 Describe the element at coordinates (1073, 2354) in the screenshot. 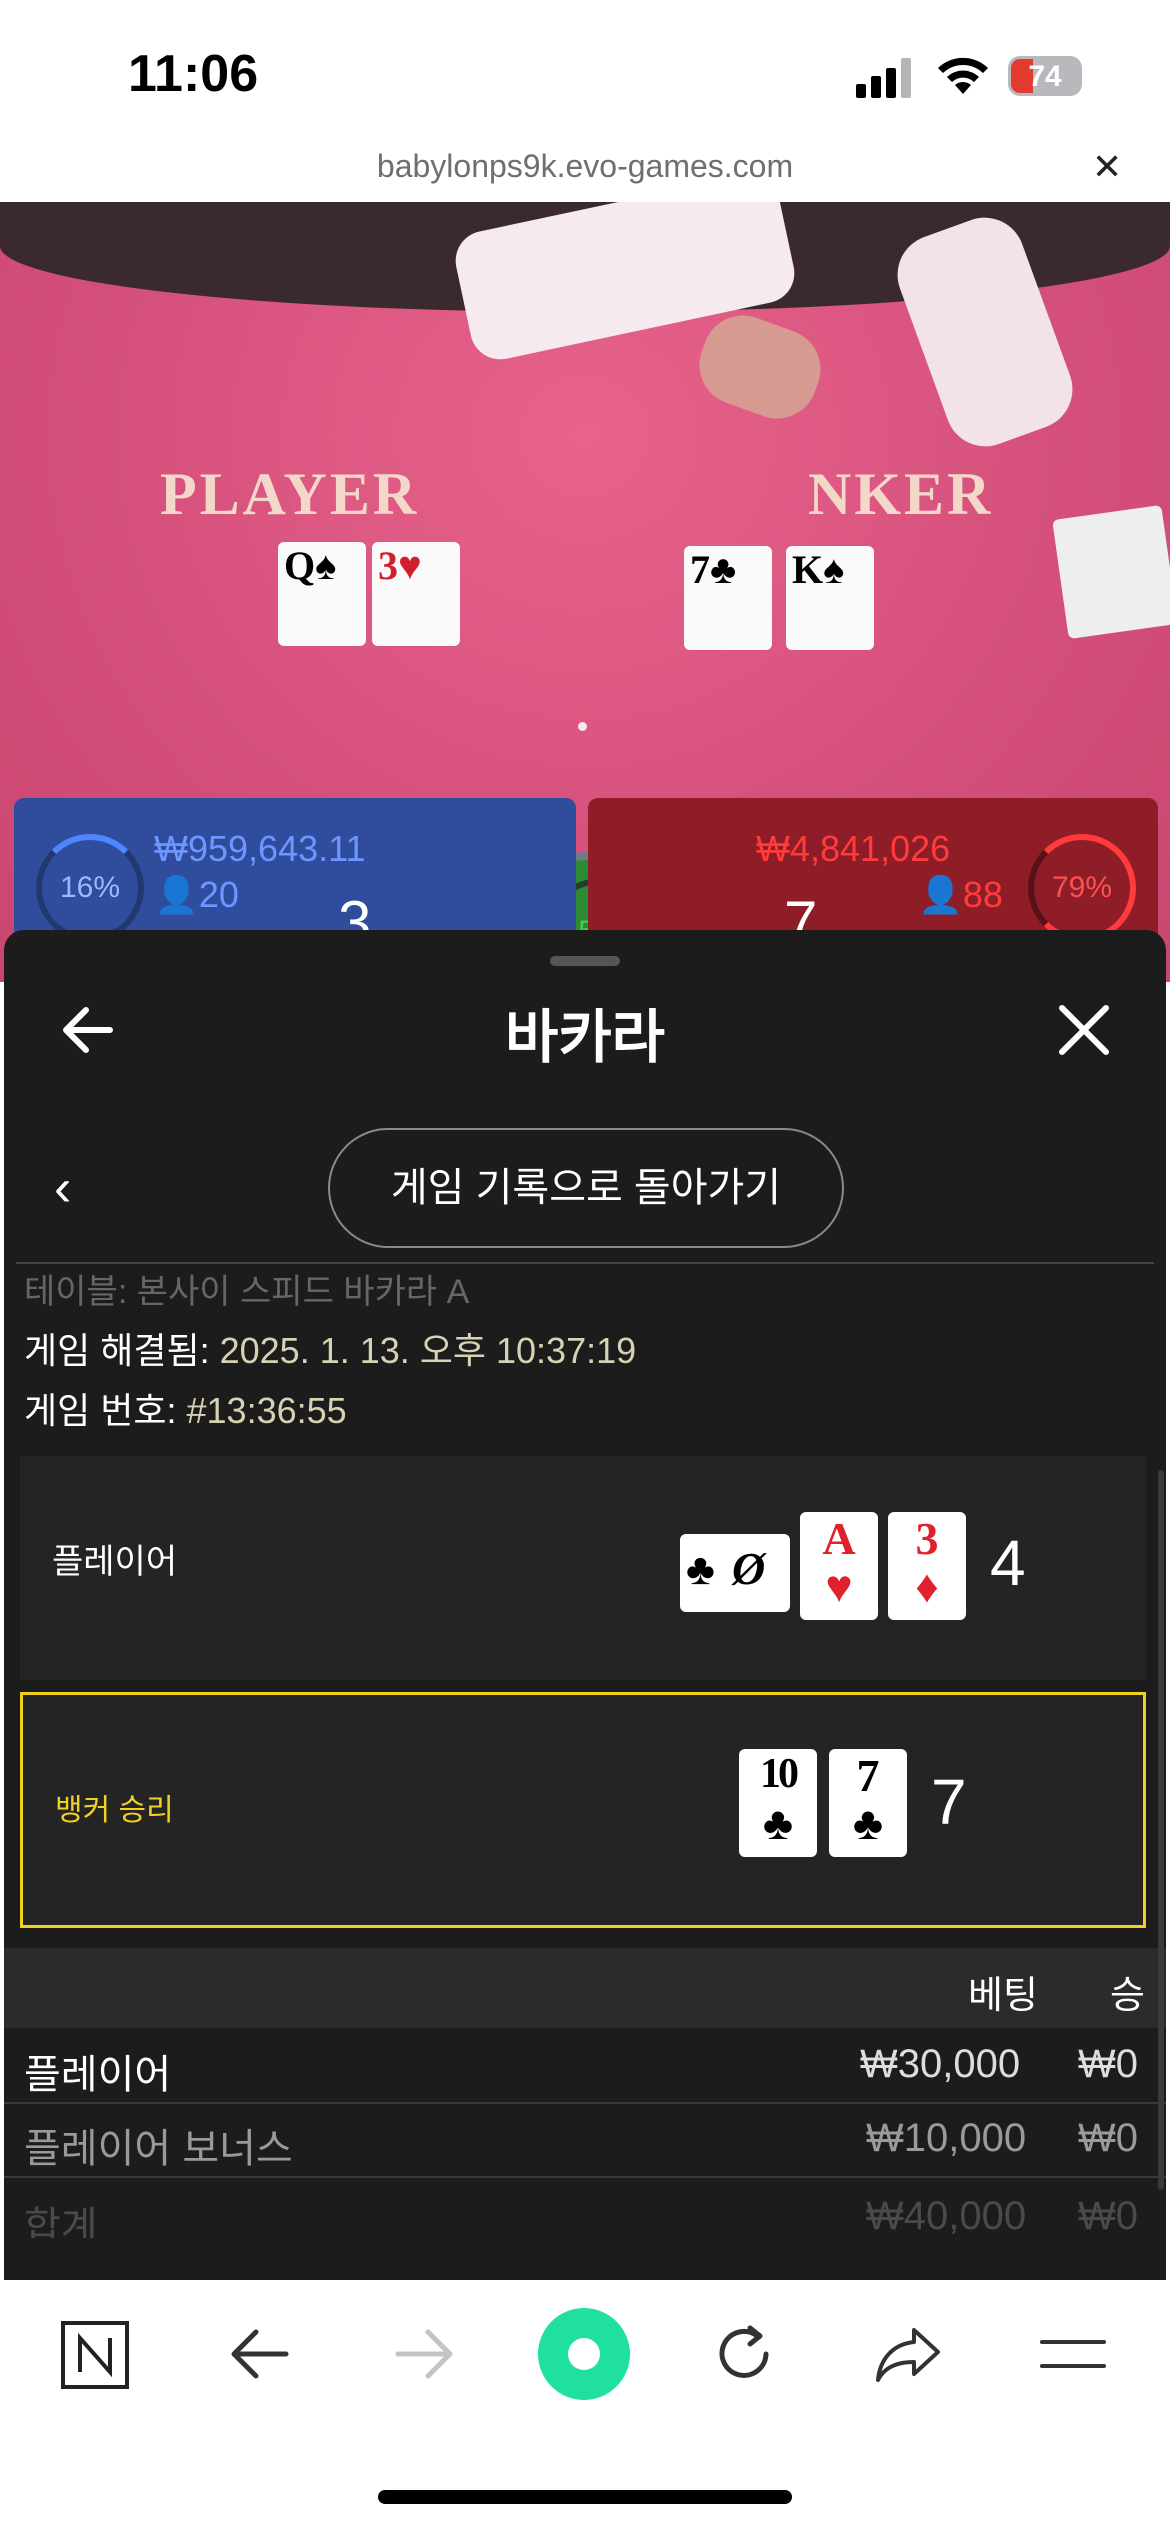

I see `menu-icon` at that location.